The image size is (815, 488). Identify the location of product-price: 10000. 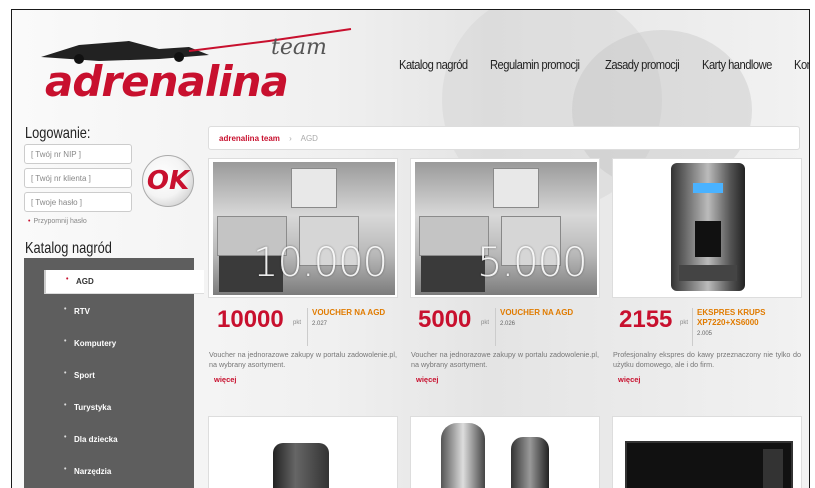
(250, 319).